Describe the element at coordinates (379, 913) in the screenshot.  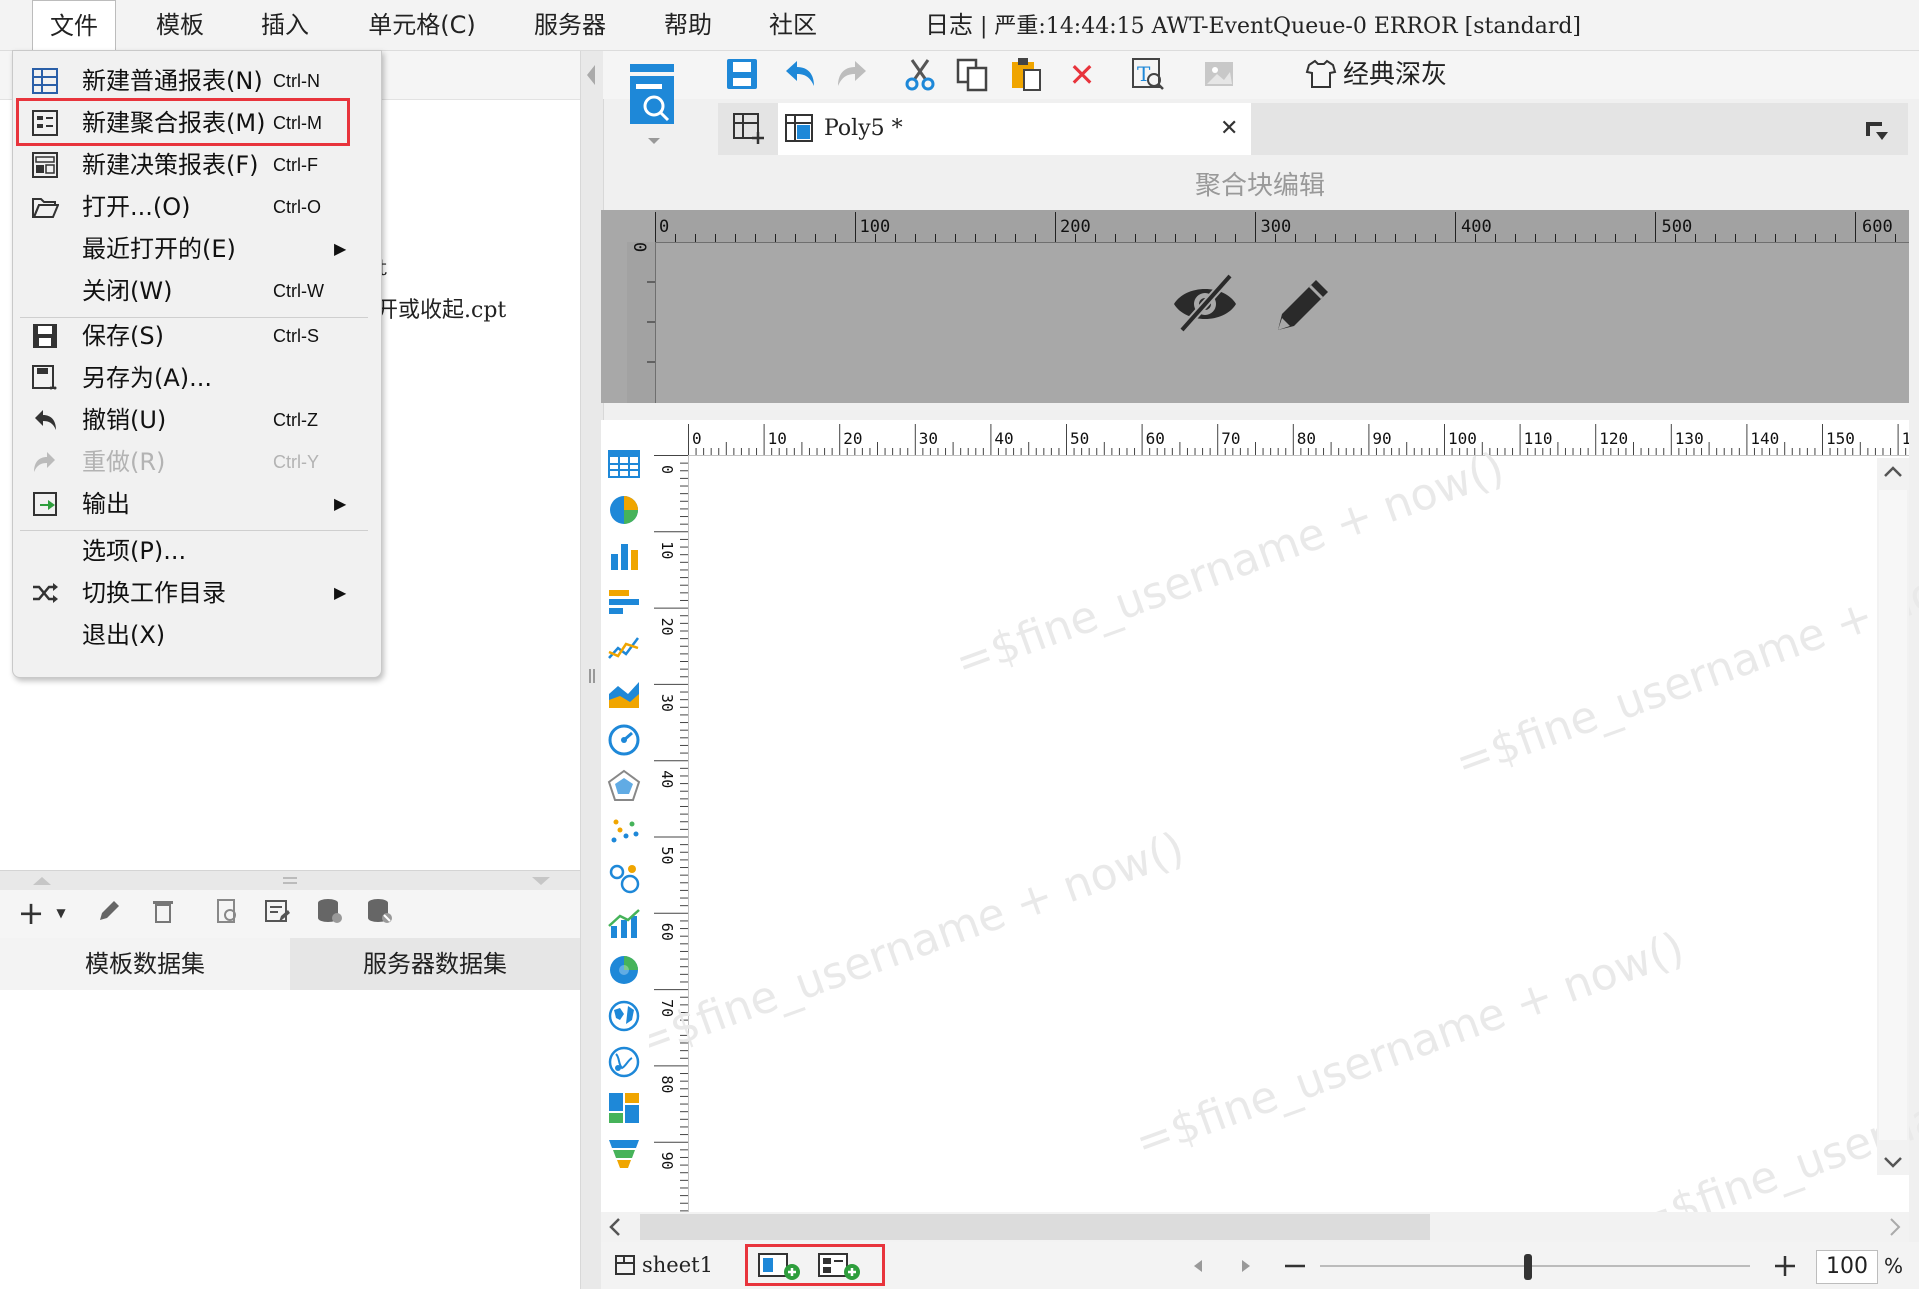
I see `database-remove-icon` at that location.